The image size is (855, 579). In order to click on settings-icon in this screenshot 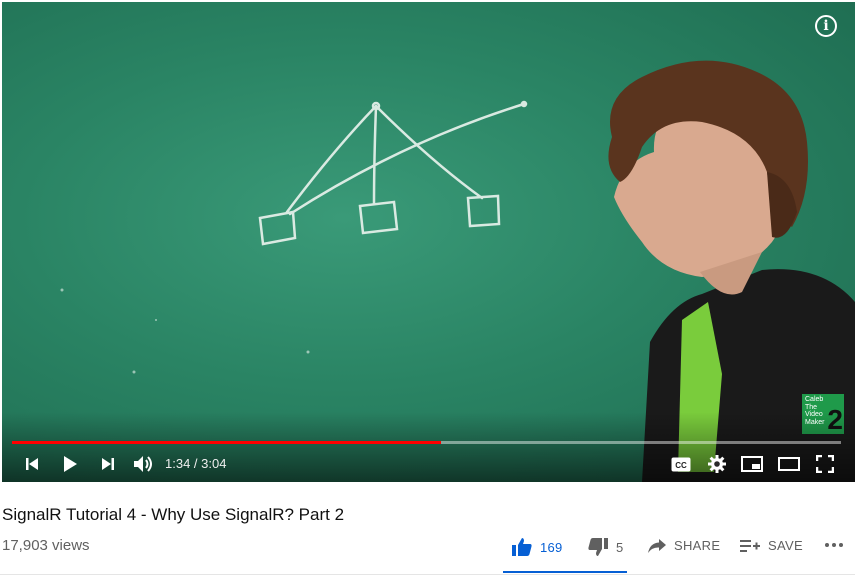, I will do `click(717, 464)`.